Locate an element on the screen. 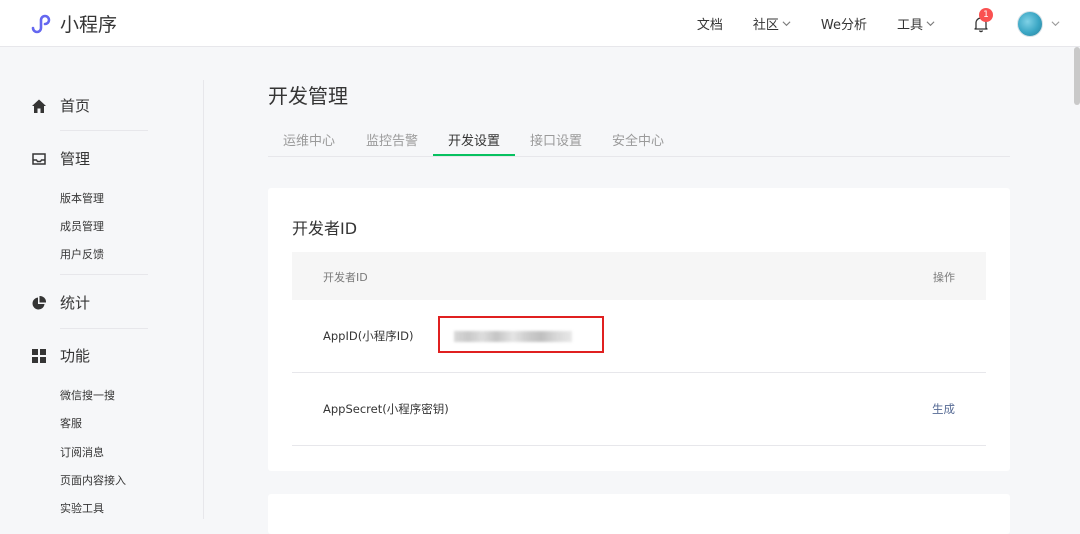 The height and width of the screenshot is (534, 1080). sidebar-subitem-lab-tools: 实验工具 is located at coordinates (82, 508).